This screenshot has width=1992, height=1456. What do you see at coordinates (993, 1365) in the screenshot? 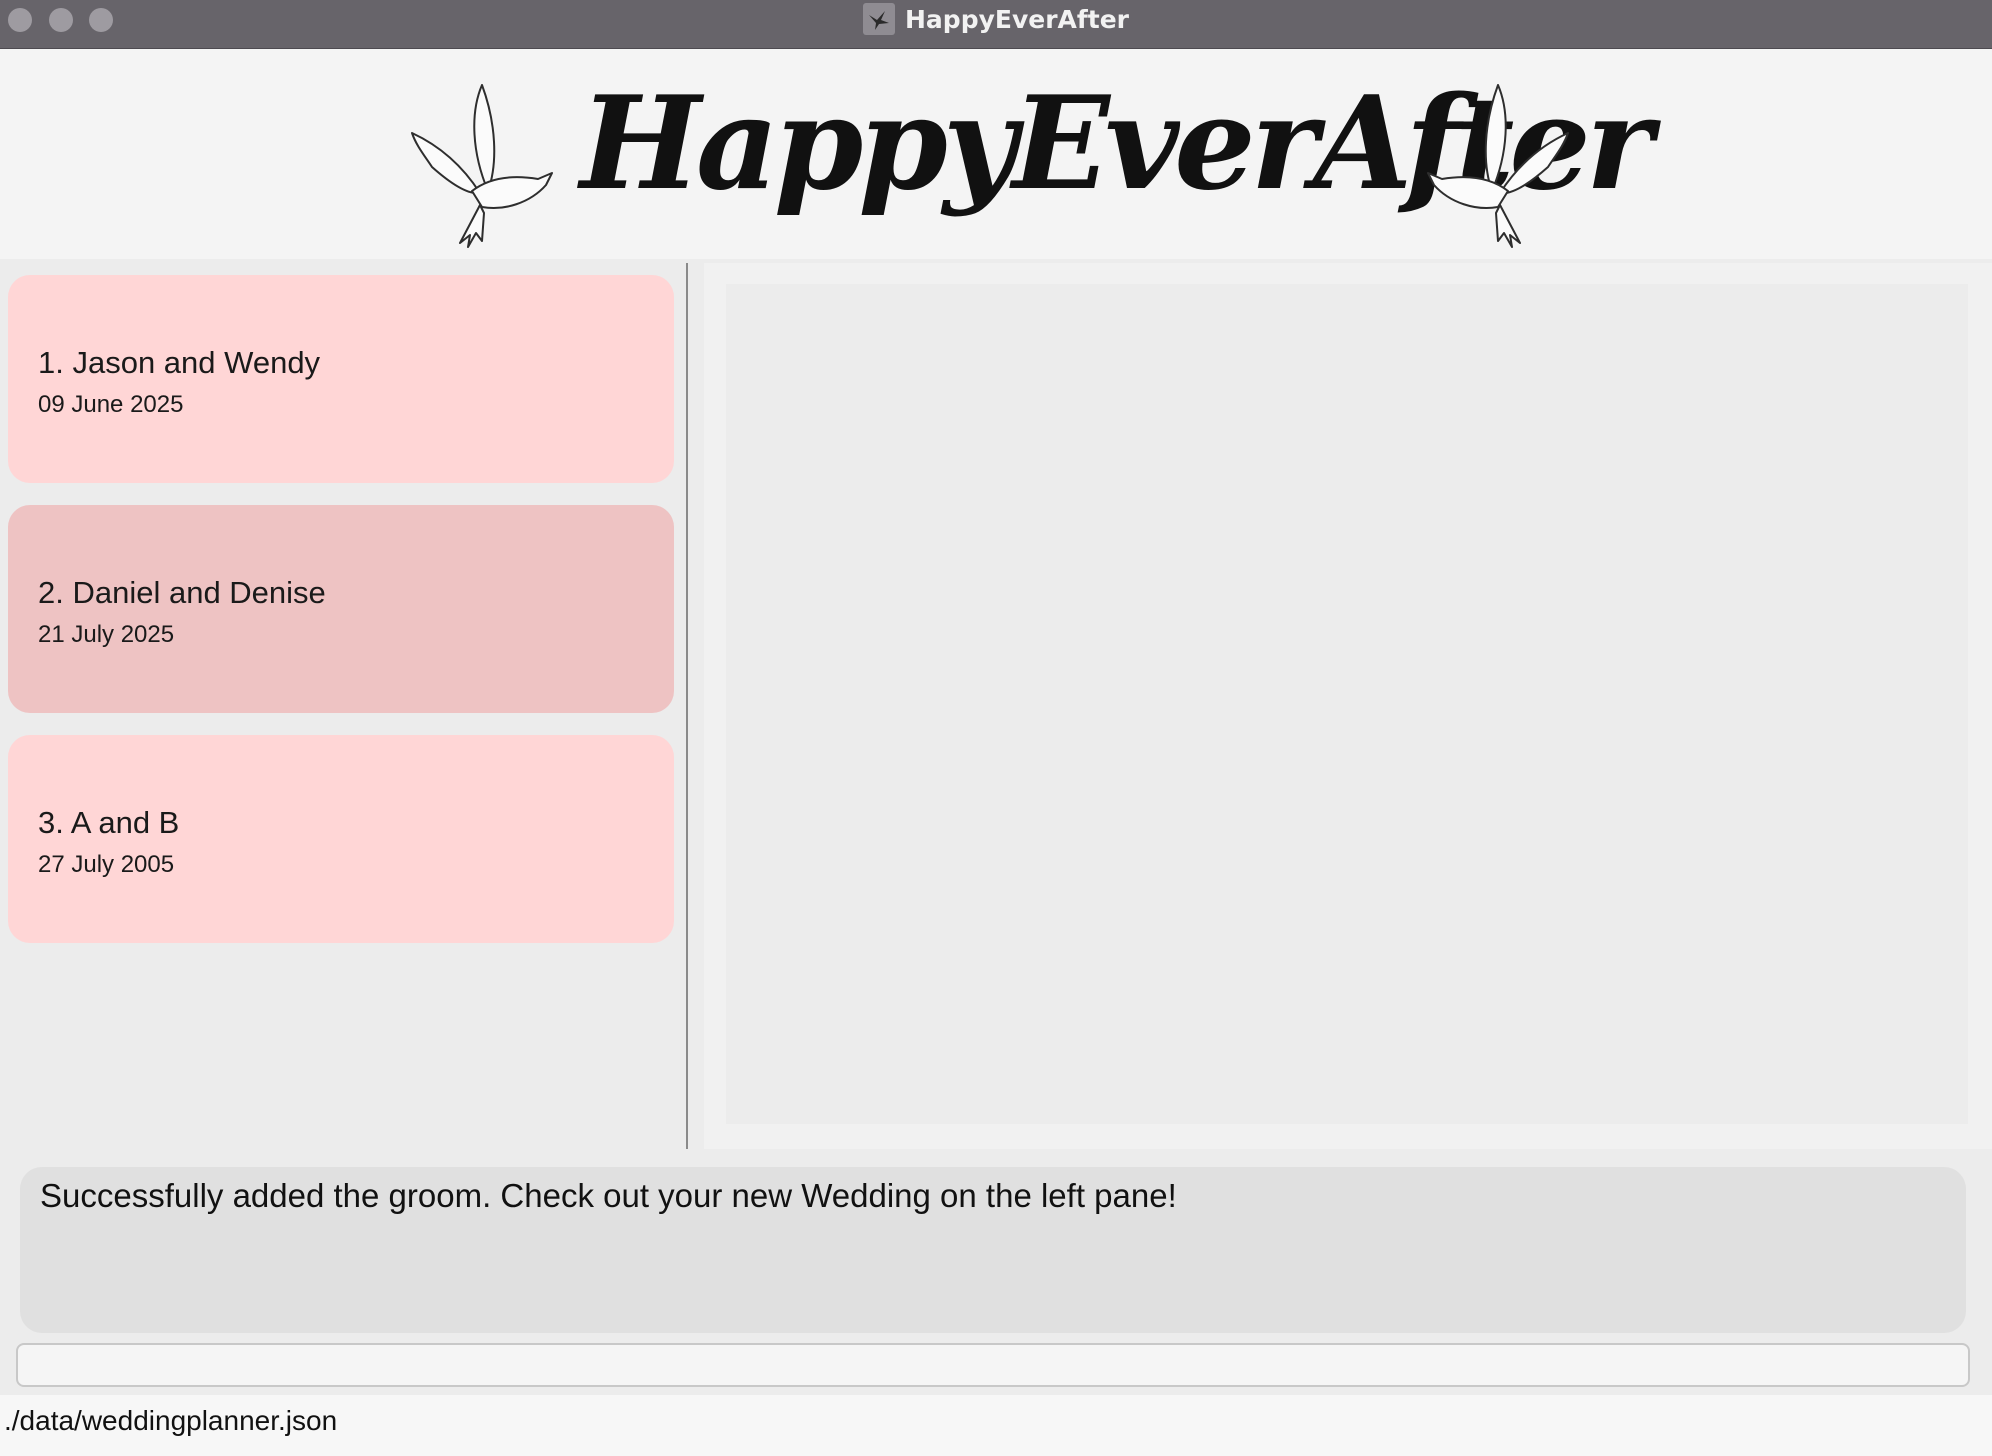
I see `command-input` at bounding box center [993, 1365].